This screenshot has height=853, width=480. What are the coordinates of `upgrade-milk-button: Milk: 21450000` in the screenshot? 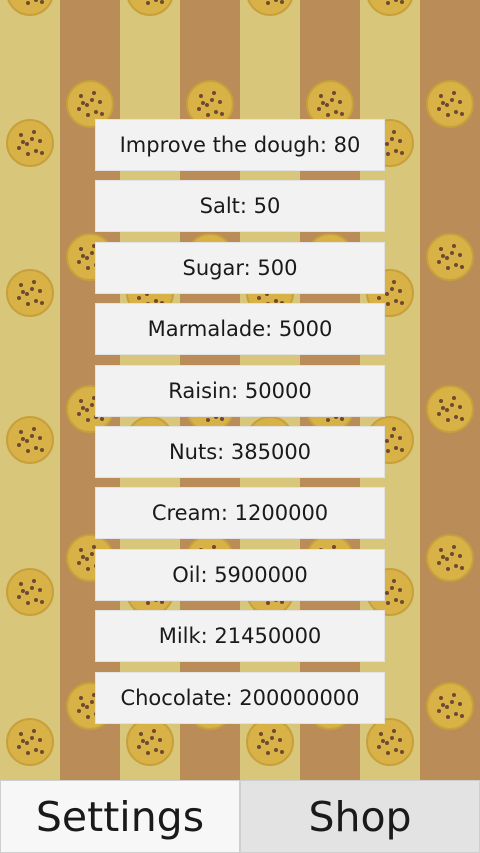 It's located at (240, 636).